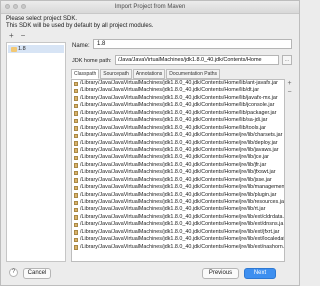 This screenshot has height=286, width=320. What do you see at coordinates (149, 74) in the screenshot?
I see `tab-annotations: Annotations` at bounding box center [149, 74].